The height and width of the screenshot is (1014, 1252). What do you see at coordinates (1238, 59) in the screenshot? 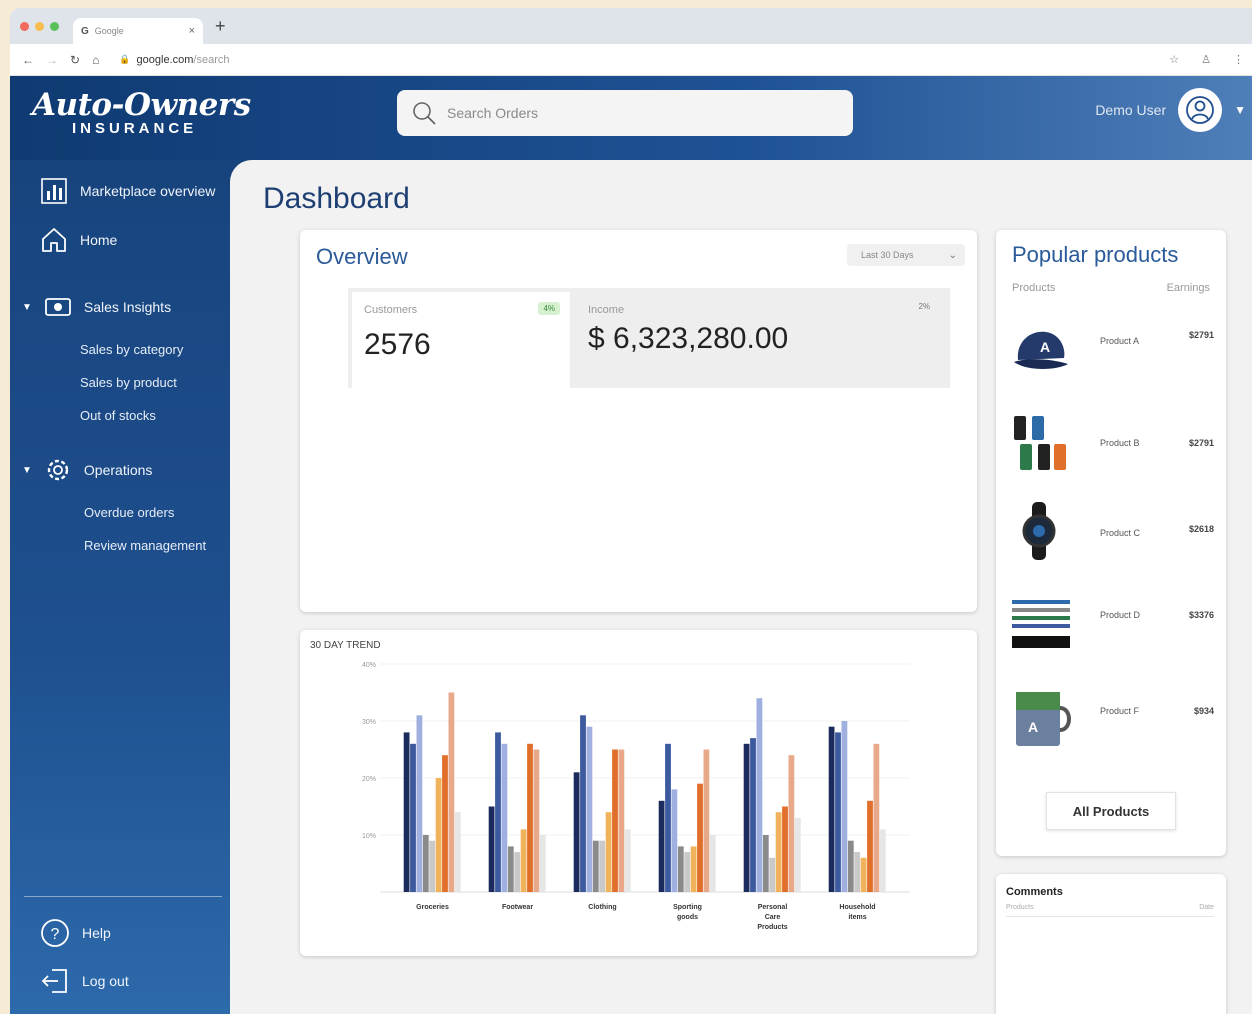
I see `menu-dots-icon: ⋮` at bounding box center [1238, 59].